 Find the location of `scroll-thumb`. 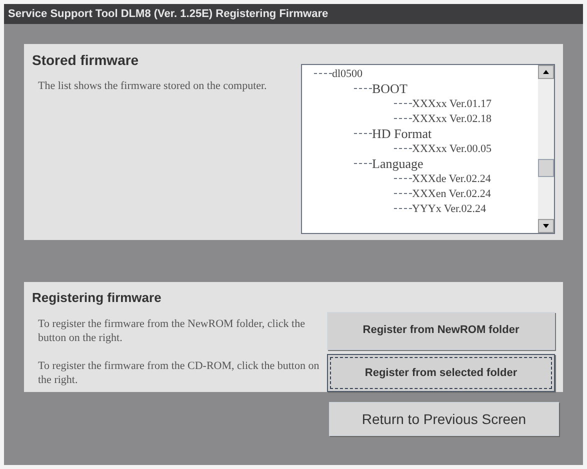

scroll-thumb is located at coordinates (546, 168).